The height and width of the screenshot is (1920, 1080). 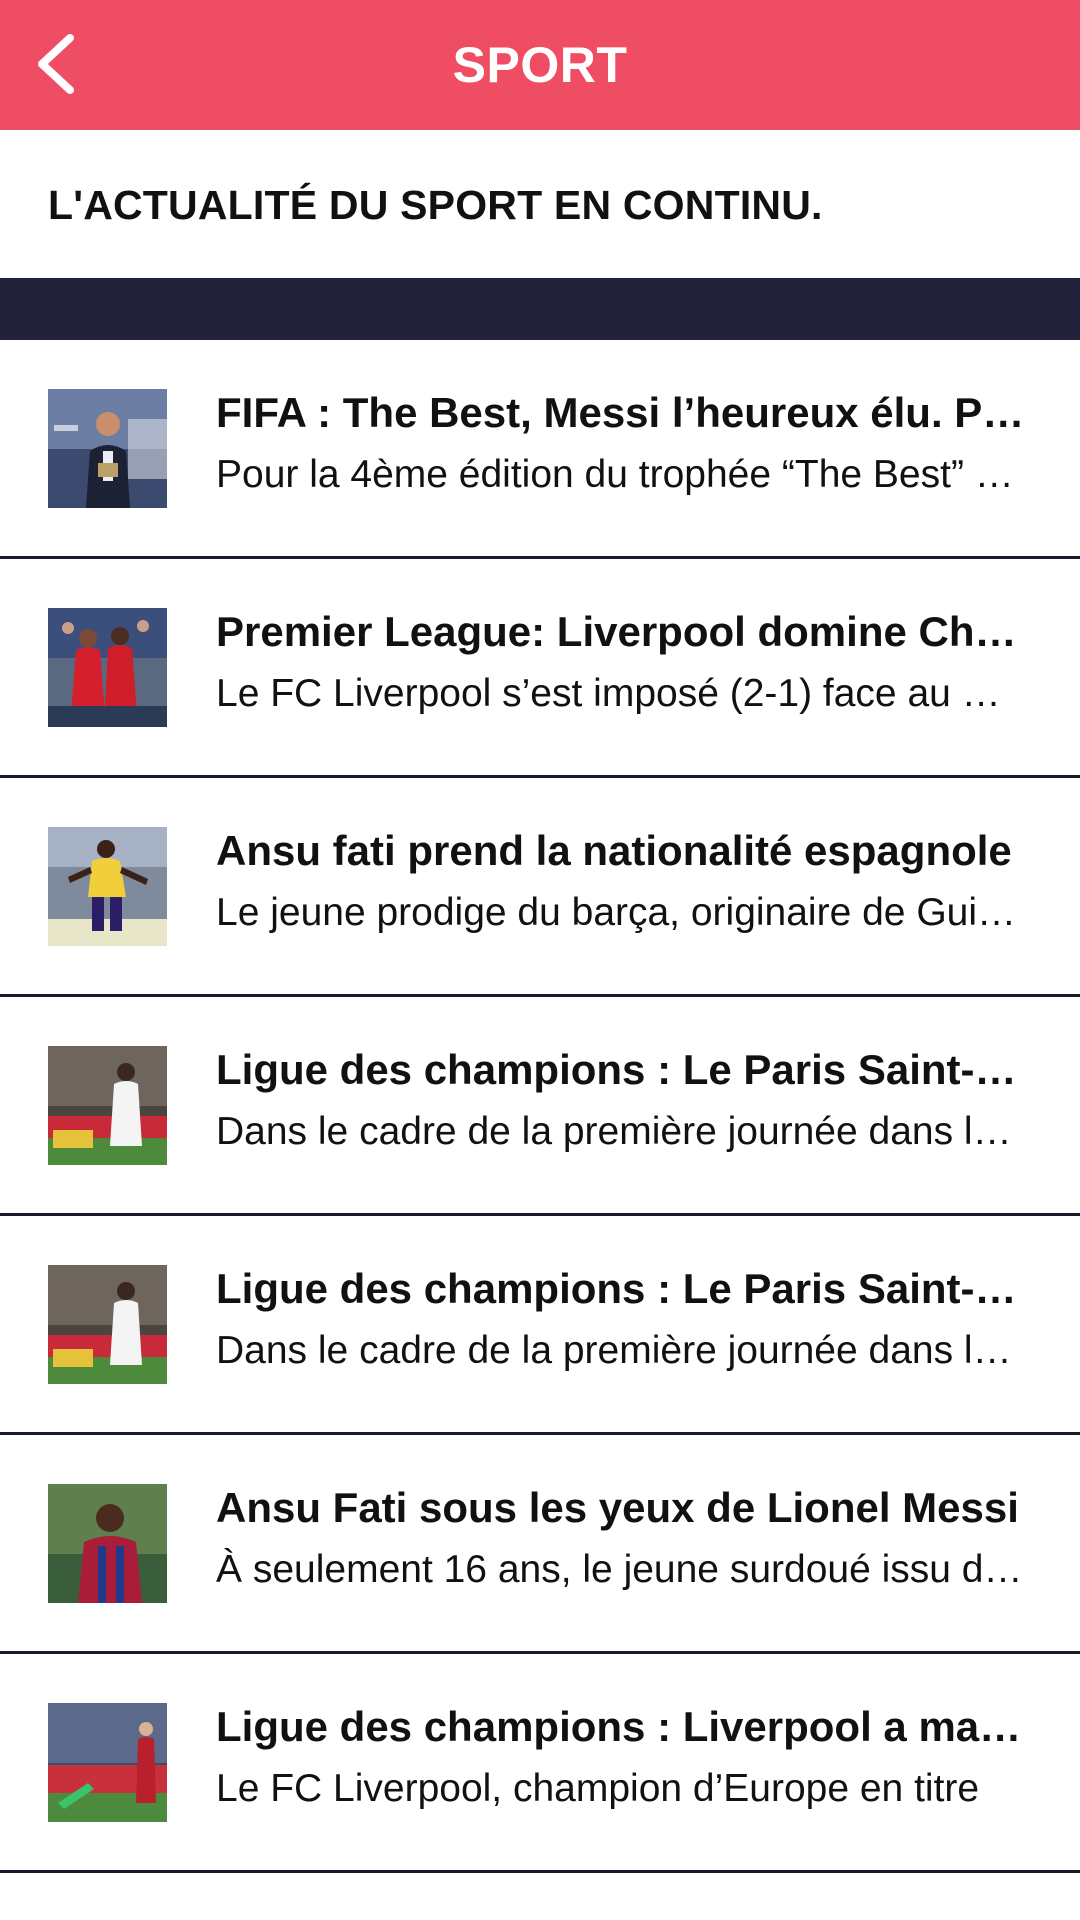 I want to click on section-headline: L'ACTUALITÉ DU SPORT EN CONTINU., so click(x=435, y=204).